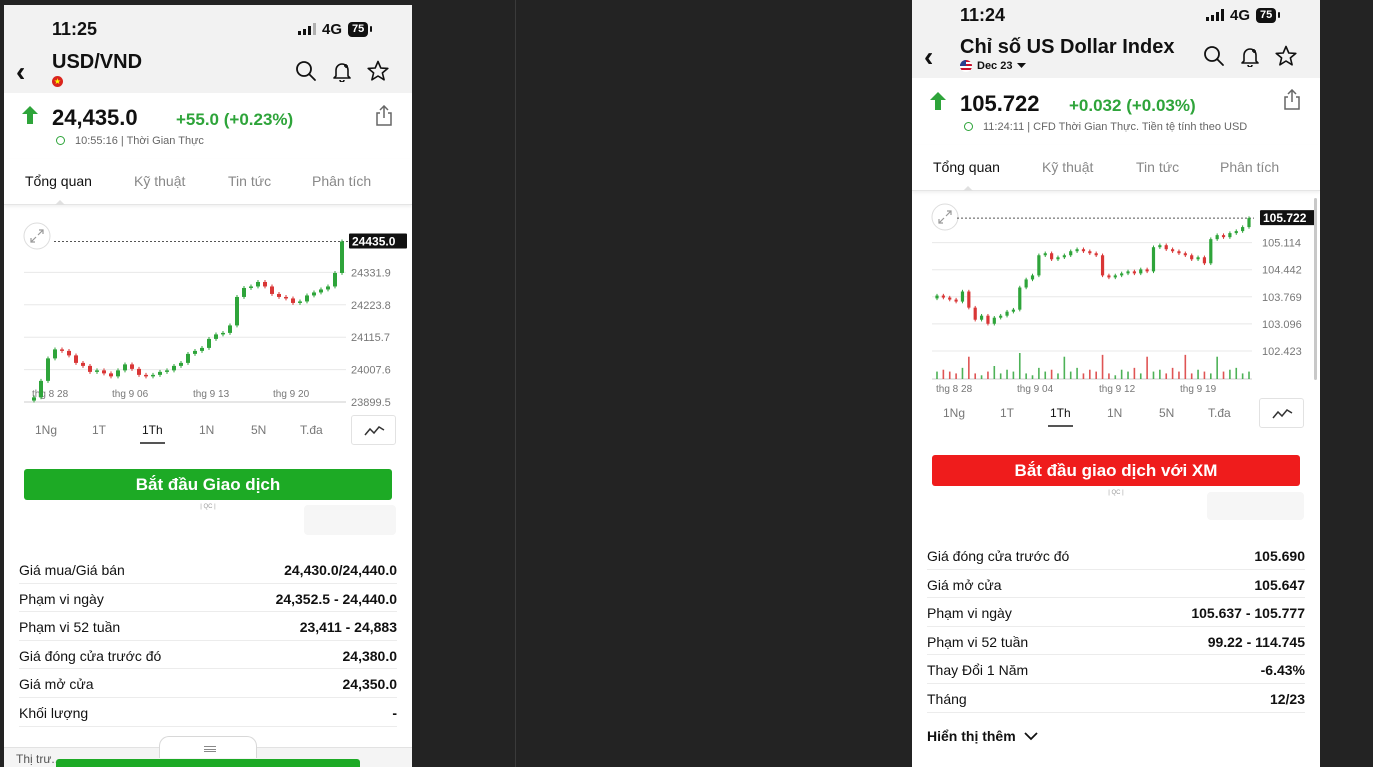  Describe the element at coordinates (966, 66) in the screenshot. I see `us-flag-icon` at that location.